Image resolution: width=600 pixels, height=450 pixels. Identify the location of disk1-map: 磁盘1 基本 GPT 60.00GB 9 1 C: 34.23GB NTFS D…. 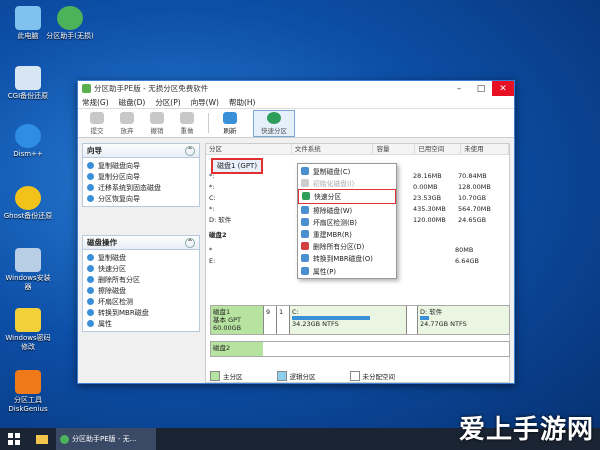
(360, 320).